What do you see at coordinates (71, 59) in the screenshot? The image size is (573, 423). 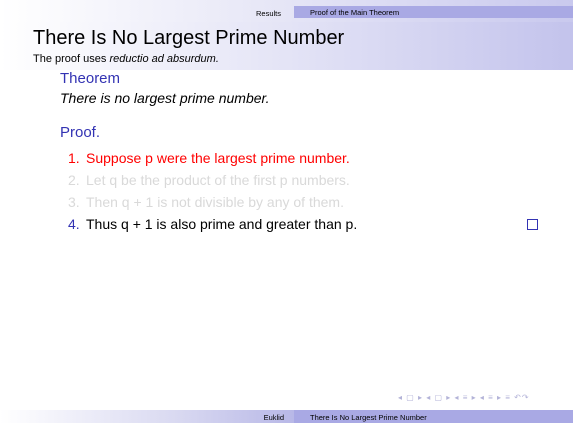 I see `frame-subtitle-text: The proof uses` at bounding box center [71, 59].